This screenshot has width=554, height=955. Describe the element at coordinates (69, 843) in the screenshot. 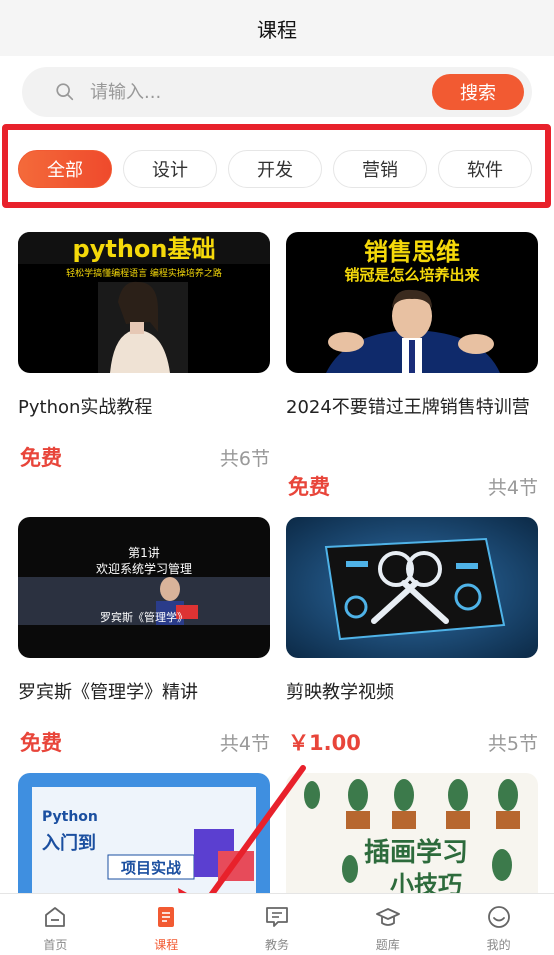

I see `thumb-intro-label: 入门到` at that location.